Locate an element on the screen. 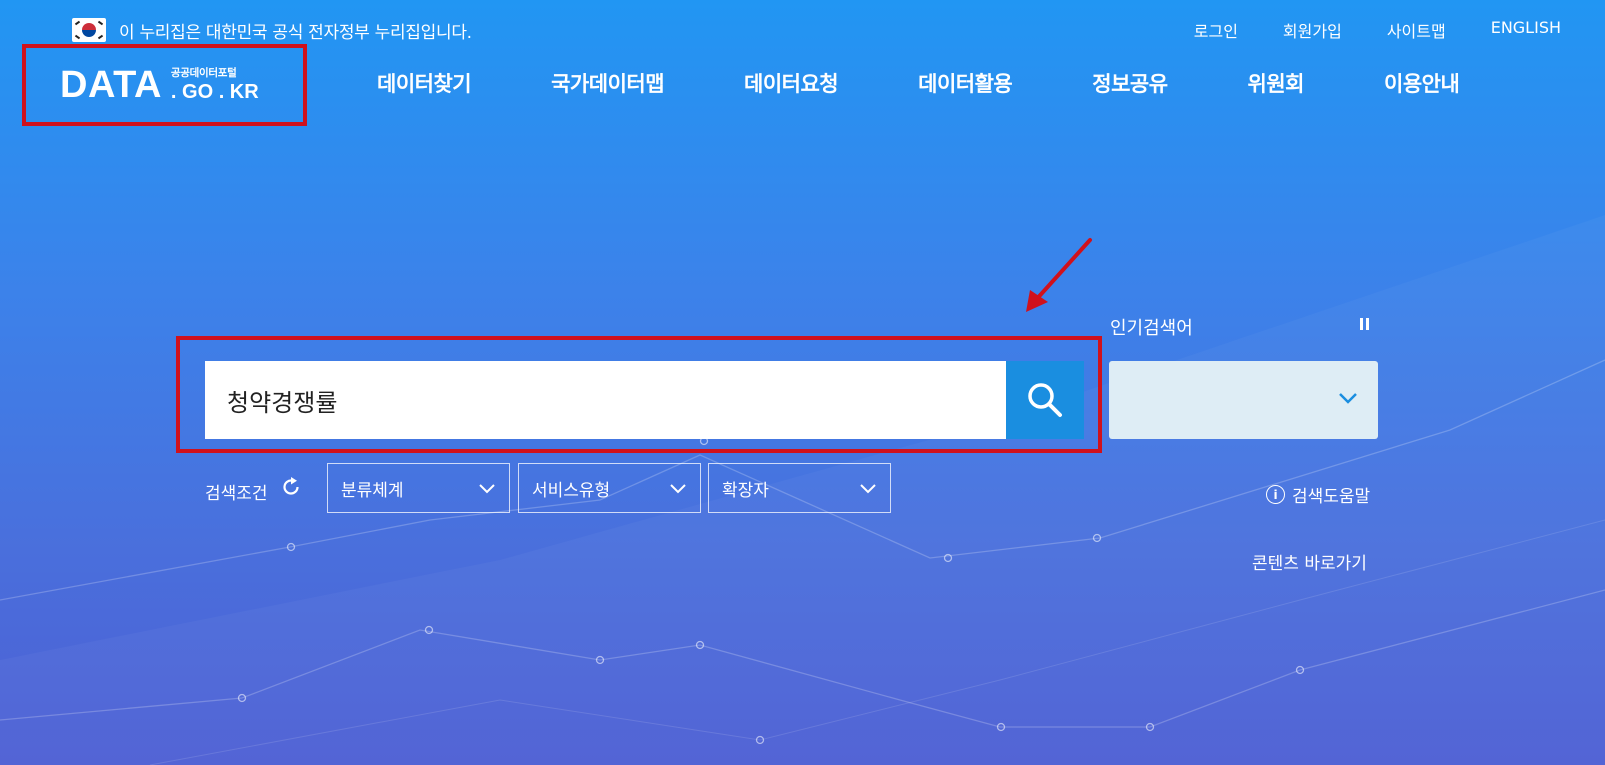 This screenshot has width=1605, height=765. service-type-dropdown-label: 서비스유형 is located at coordinates (571, 490).